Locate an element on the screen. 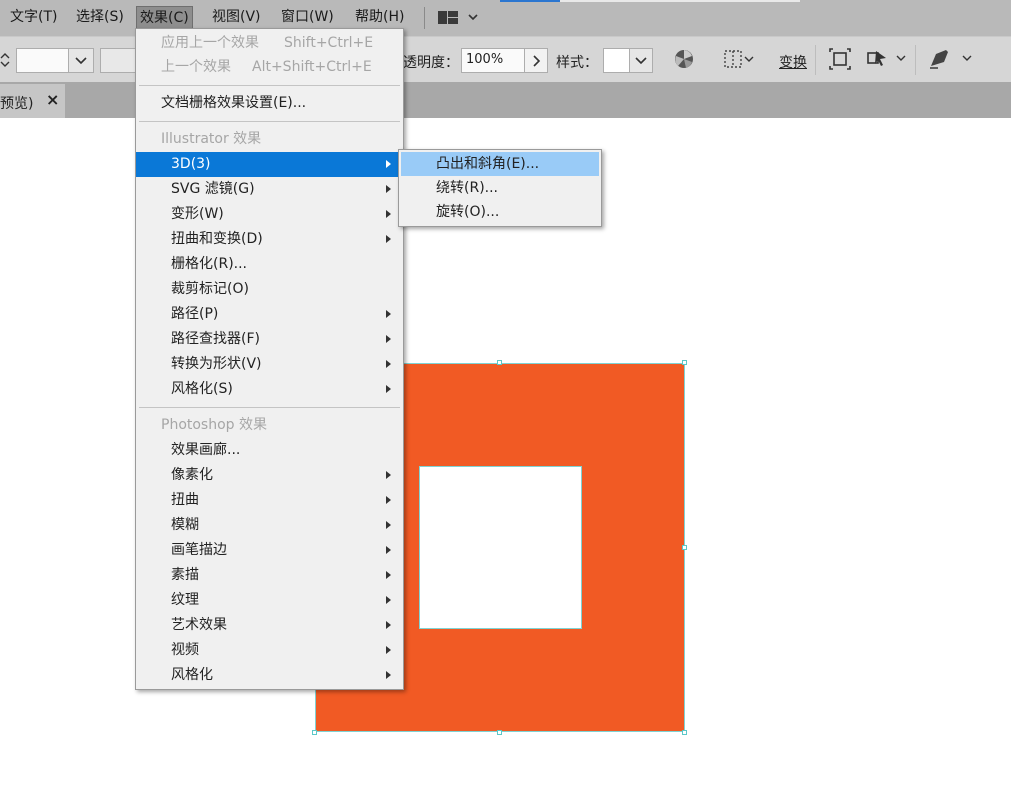 This screenshot has height=788, width=1011. menu-item-svg-filters: SVG 滤镜(G) is located at coordinates (269, 189).